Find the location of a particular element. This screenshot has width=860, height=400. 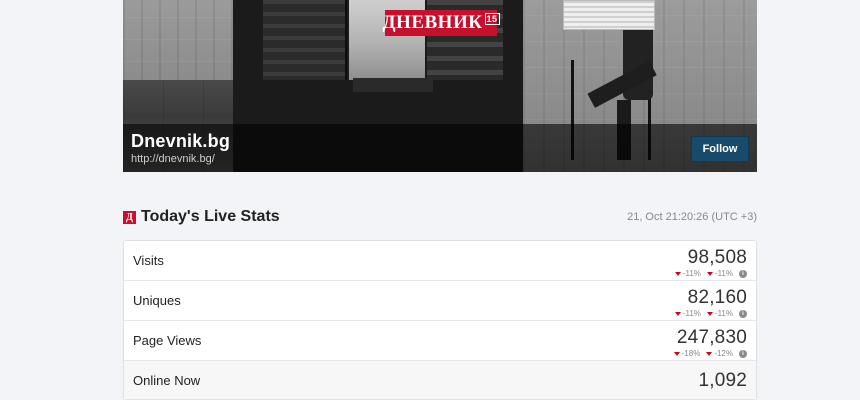

site-logo-badge: 15 is located at coordinates (492, 19).